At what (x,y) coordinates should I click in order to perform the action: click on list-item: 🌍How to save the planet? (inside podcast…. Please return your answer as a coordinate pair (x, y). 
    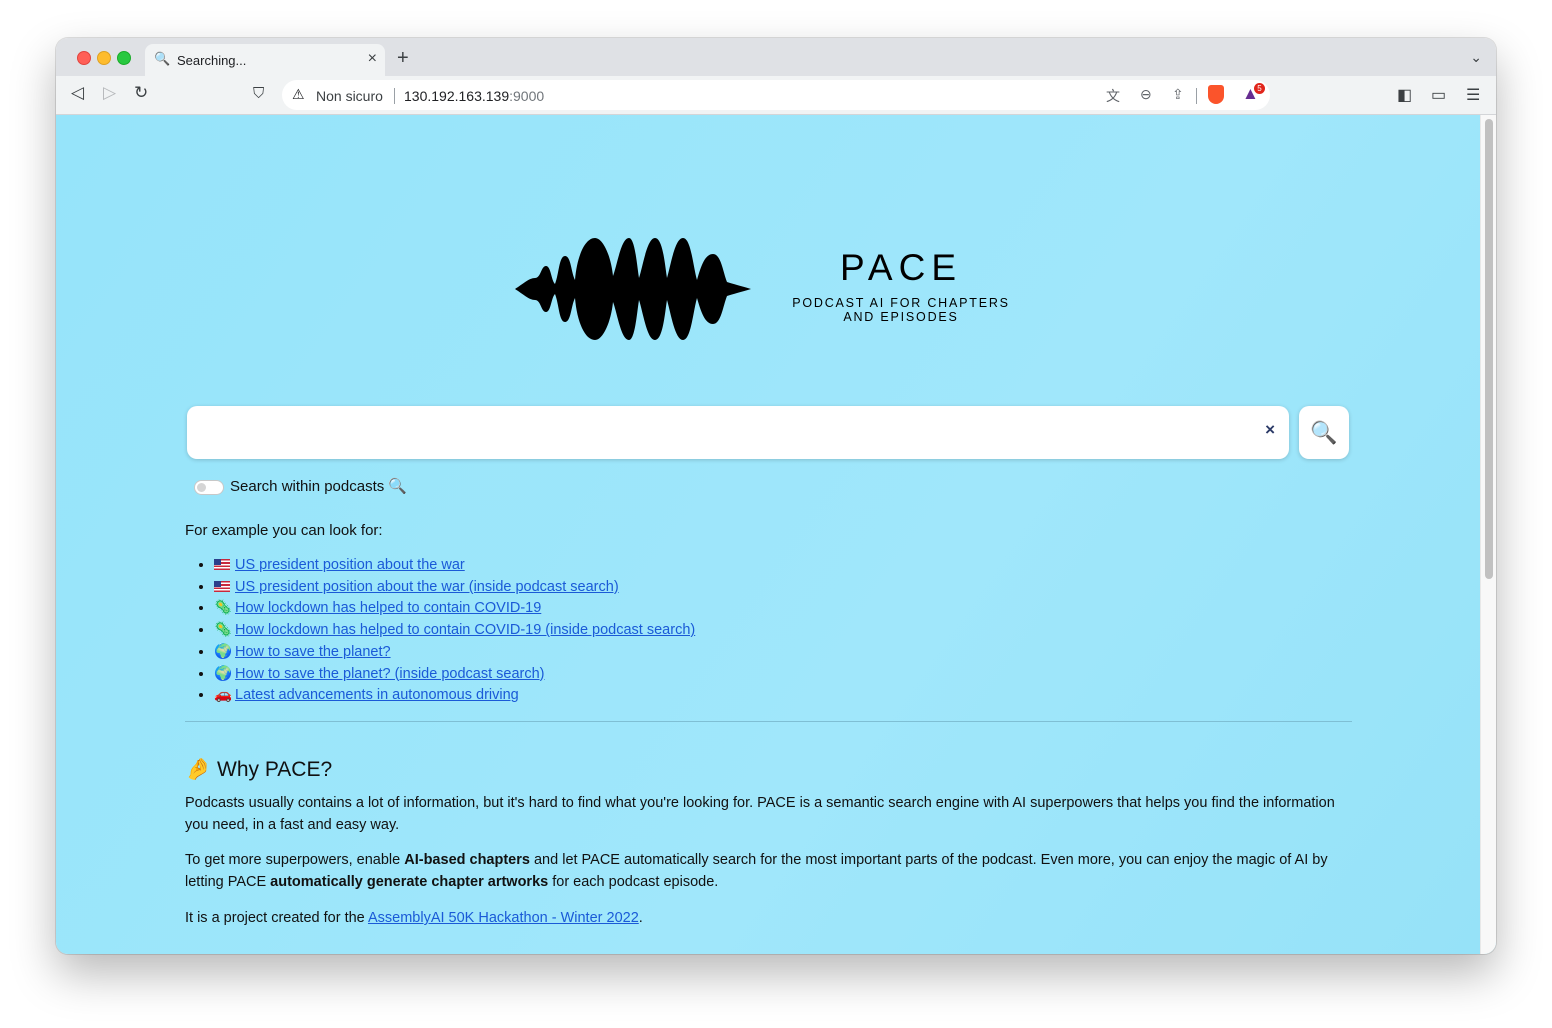
    Looking at the image, I should click on (454, 675).